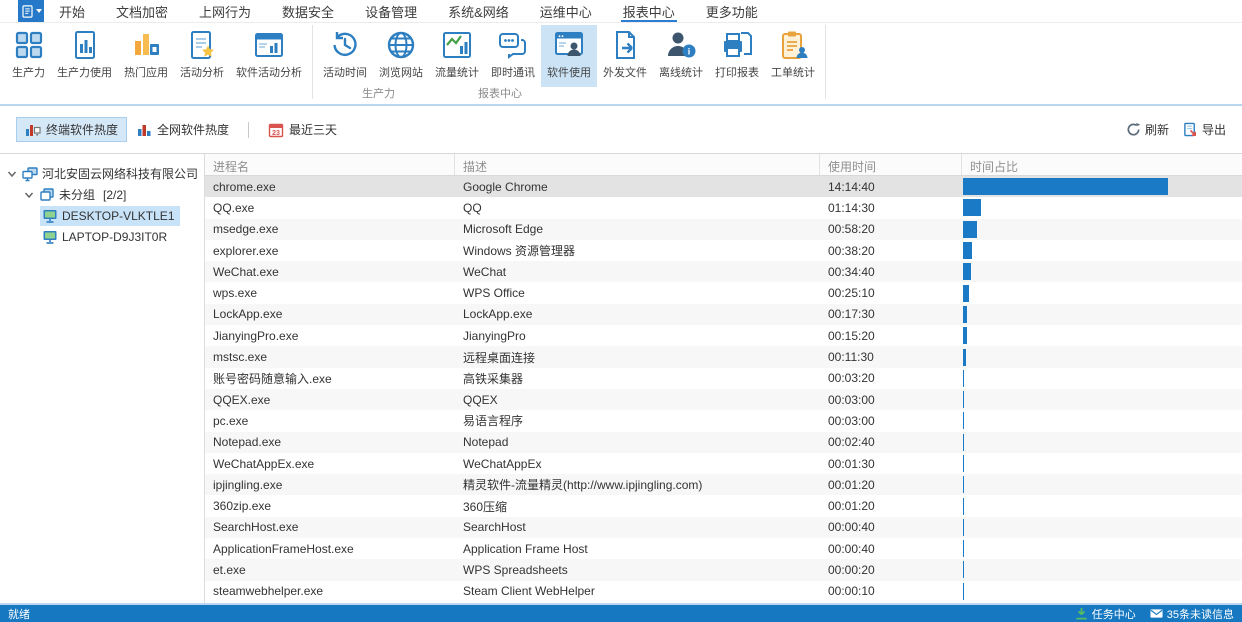  Describe the element at coordinates (302, 129) in the screenshot. I see `recent-days-button: 23 最近三天` at that location.